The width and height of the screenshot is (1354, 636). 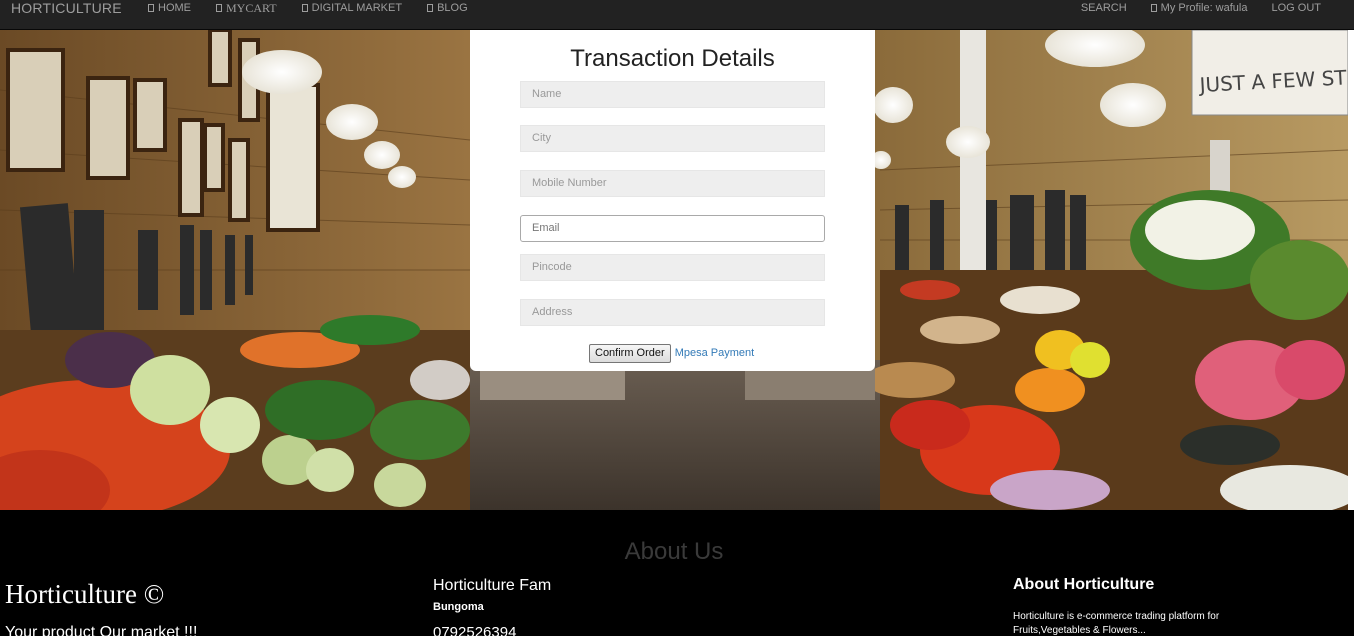 What do you see at coordinates (1204, 8) in the screenshot?
I see `nav-profile-label: My Profile: wafula` at bounding box center [1204, 8].